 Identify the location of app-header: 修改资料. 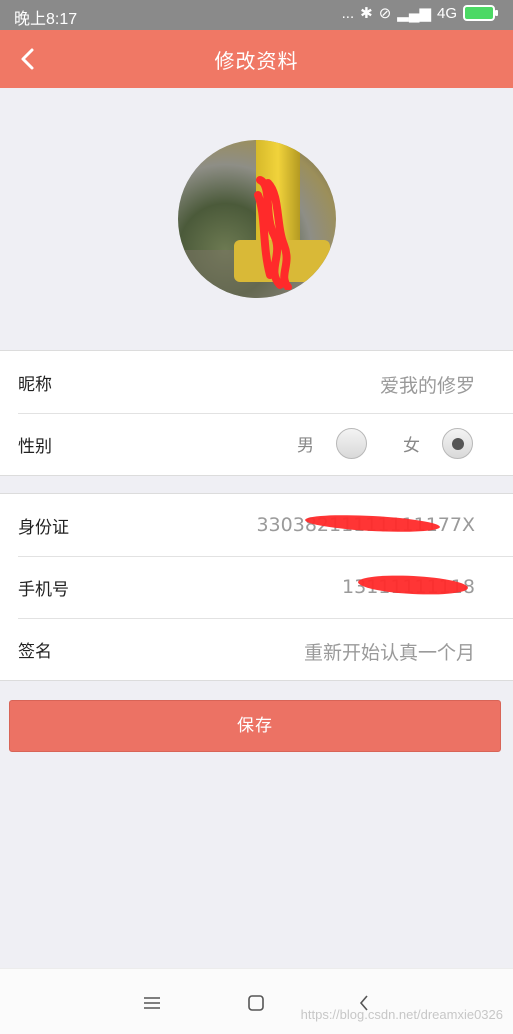
(256, 59).